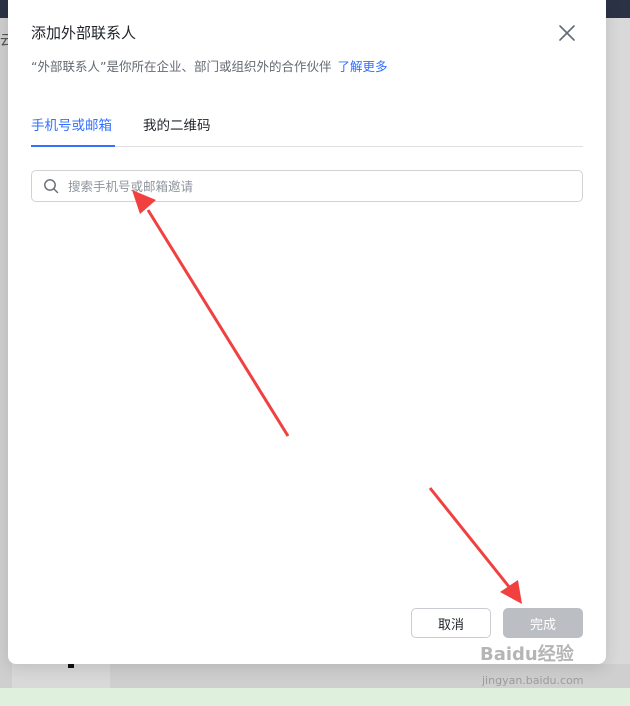 Image resolution: width=630 pixels, height=706 pixels. What do you see at coordinates (51, 186) in the screenshot?
I see `search-icon` at bounding box center [51, 186].